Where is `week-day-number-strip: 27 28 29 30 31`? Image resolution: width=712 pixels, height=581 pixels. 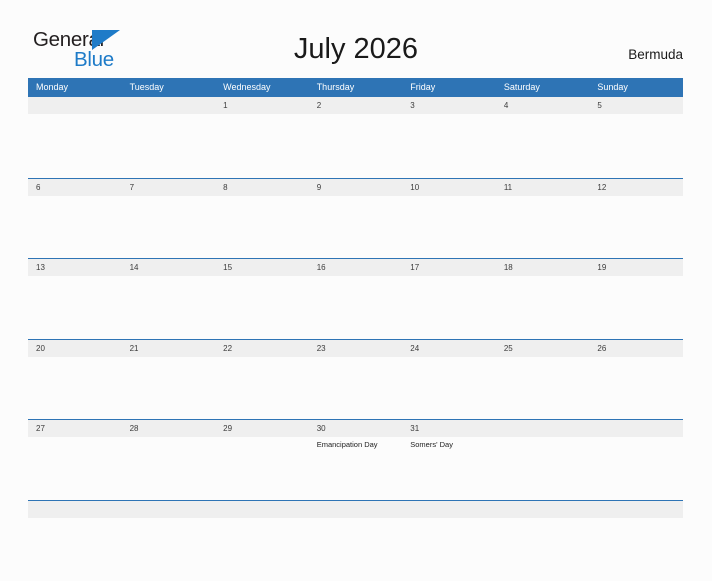 week-day-number-strip: 27 28 29 30 31 is located at coordinates (355, 429).